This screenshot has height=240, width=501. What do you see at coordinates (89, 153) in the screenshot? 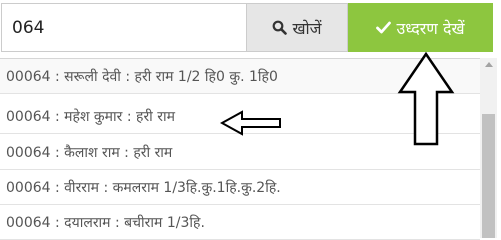
I see `list-item-label: 00064 : कैलाश राम : हरी राम` at bounding box center [89, 153].